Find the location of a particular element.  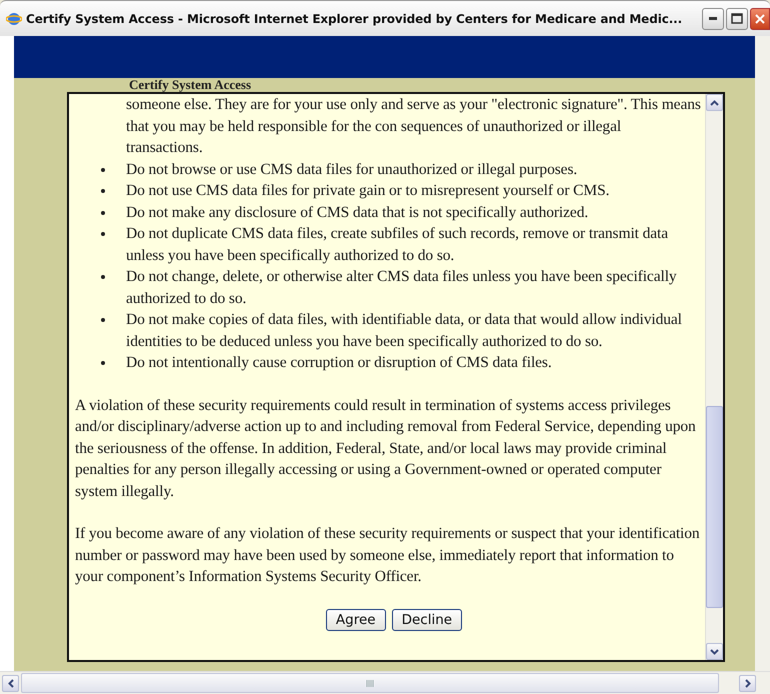

scroll-thumb is located at coordinates (714, 507).